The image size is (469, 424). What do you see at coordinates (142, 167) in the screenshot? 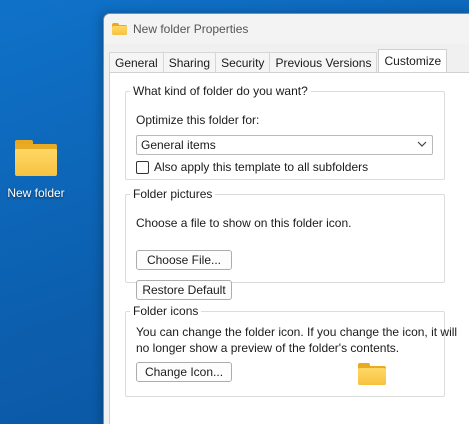
I see `apply-subfolders-checkbox` at bounding box center [142, 167].